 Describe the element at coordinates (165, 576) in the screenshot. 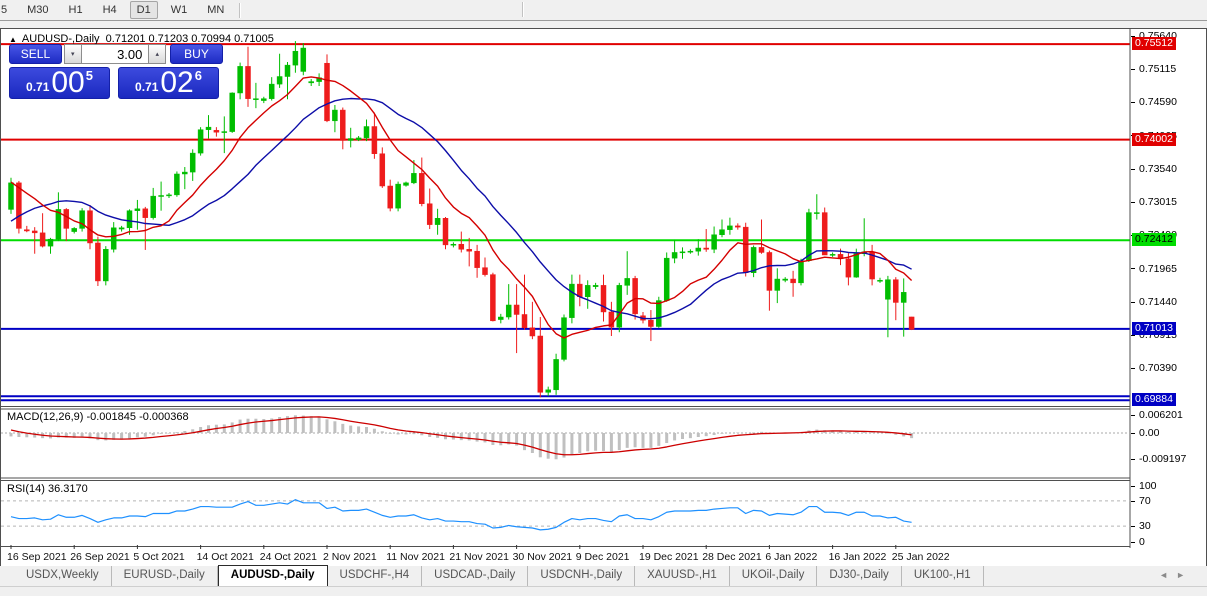

I see `symbol-tab-eurusd-daily: EURUSD-,Daily` at that location.